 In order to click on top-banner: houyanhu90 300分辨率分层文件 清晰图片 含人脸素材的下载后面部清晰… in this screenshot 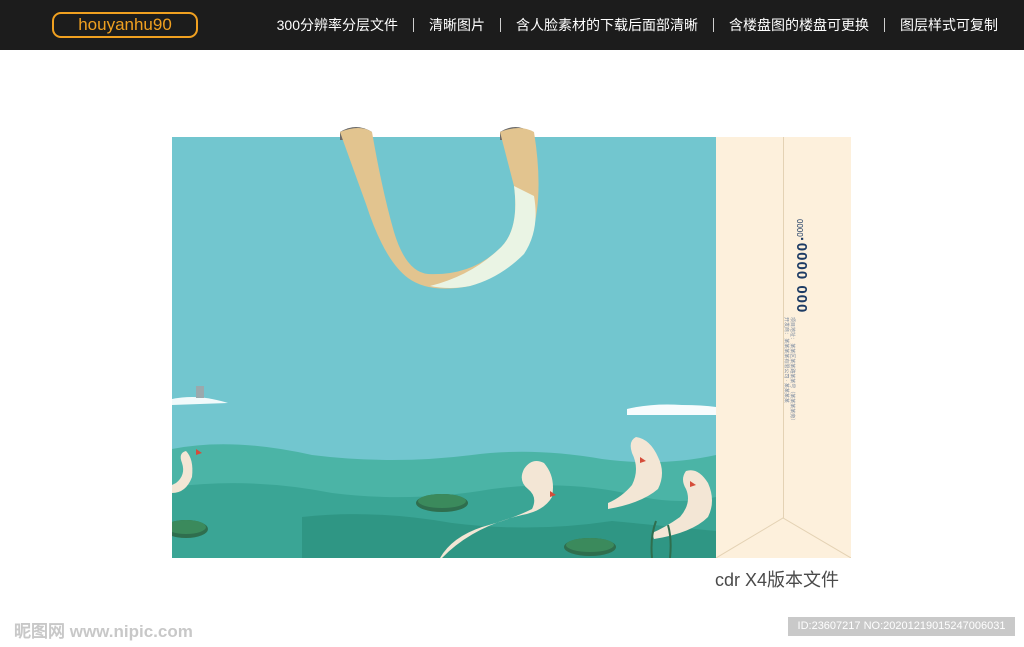, I will do `click(512, 25)`.